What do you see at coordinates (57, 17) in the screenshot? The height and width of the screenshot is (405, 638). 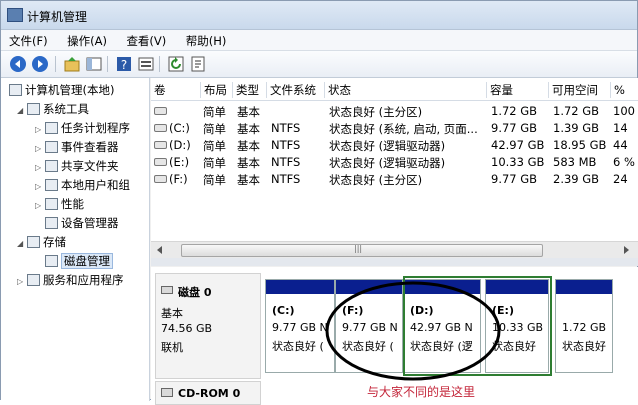 I see `window-title: 计算机管理` at bounding box center [57, 17].